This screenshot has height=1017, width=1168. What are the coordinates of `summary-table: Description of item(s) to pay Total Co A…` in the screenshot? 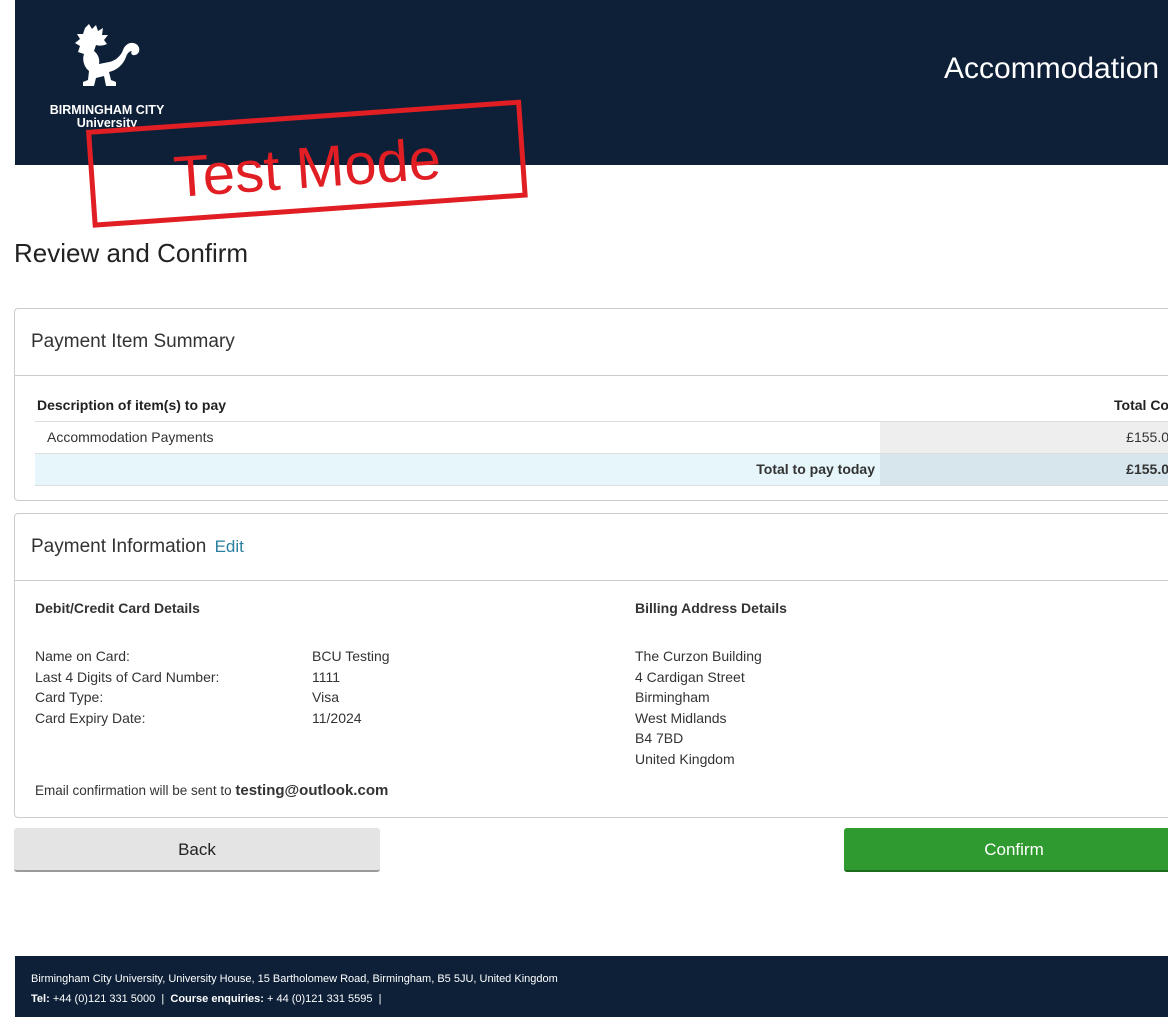 It's located at (601, 439).